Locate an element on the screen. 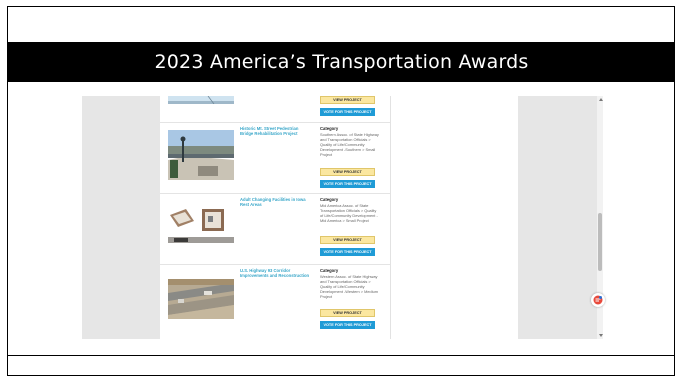 The height and width of the screenshot is (380, 683). chat-glyph-icon is located at coordinates (598, 300).